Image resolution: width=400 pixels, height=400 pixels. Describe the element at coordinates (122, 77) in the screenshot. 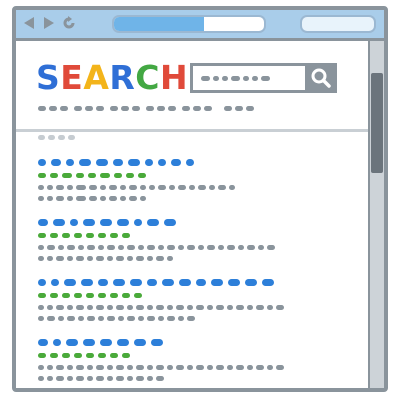

I see `logo-letter: R` at that location.